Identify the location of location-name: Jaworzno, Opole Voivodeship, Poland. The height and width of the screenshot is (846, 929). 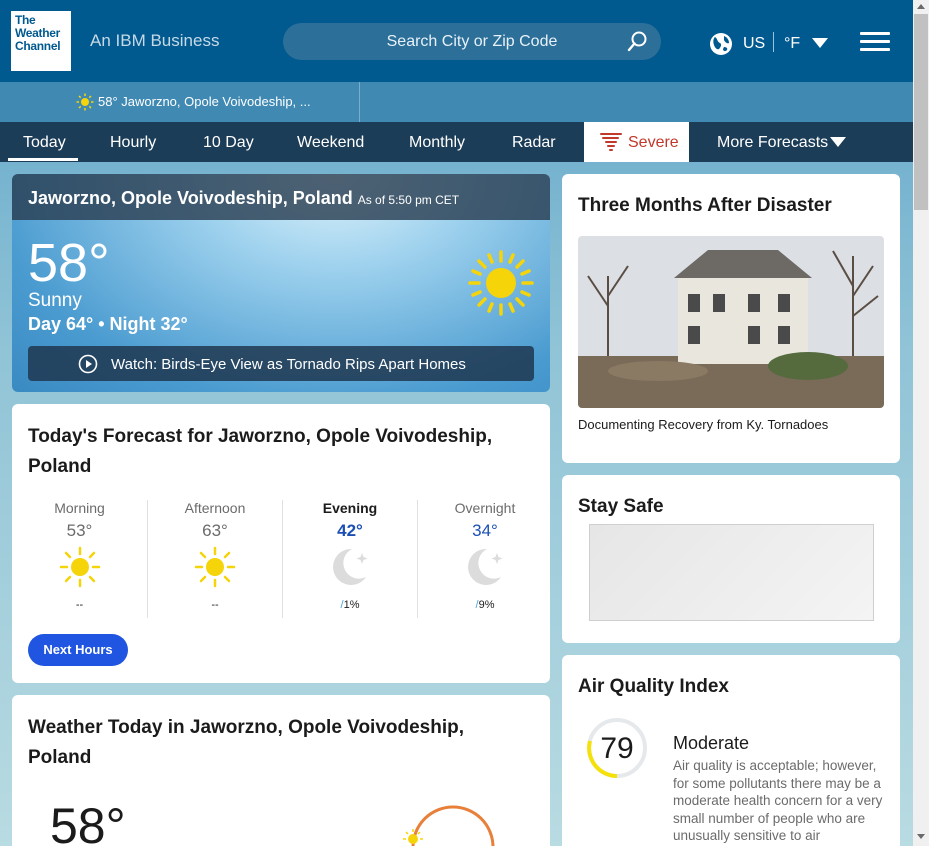
(190, 198).